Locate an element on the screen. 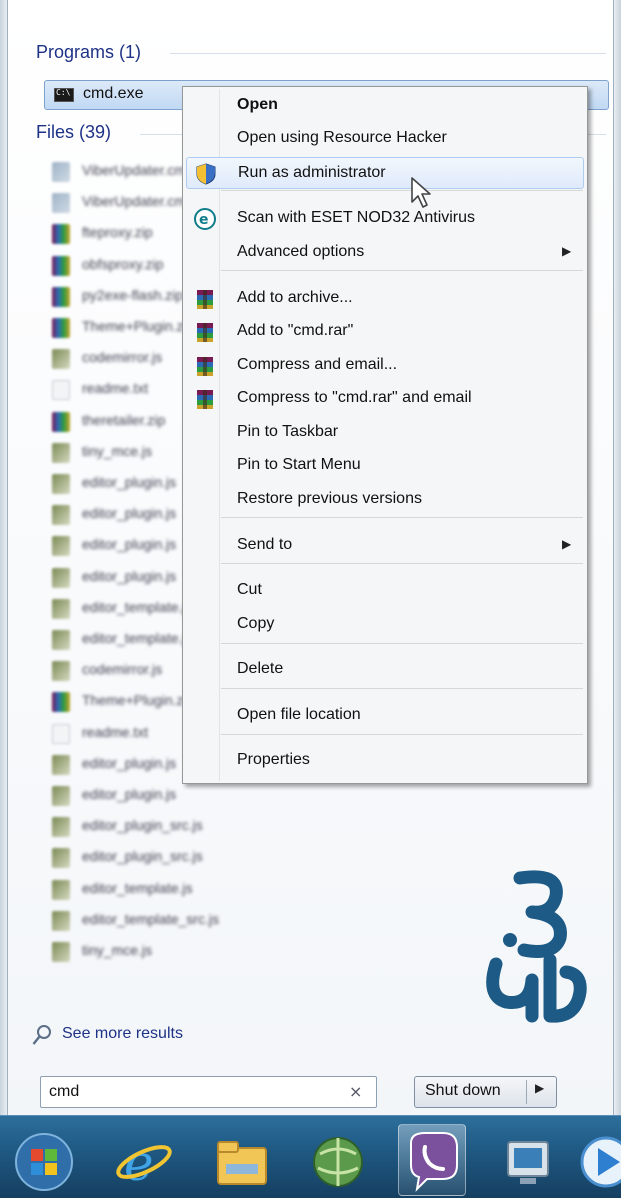 The image size is (621, 1201). menu-item-run-as-administrator: Run as administrator is located at coordinates (385, 173).